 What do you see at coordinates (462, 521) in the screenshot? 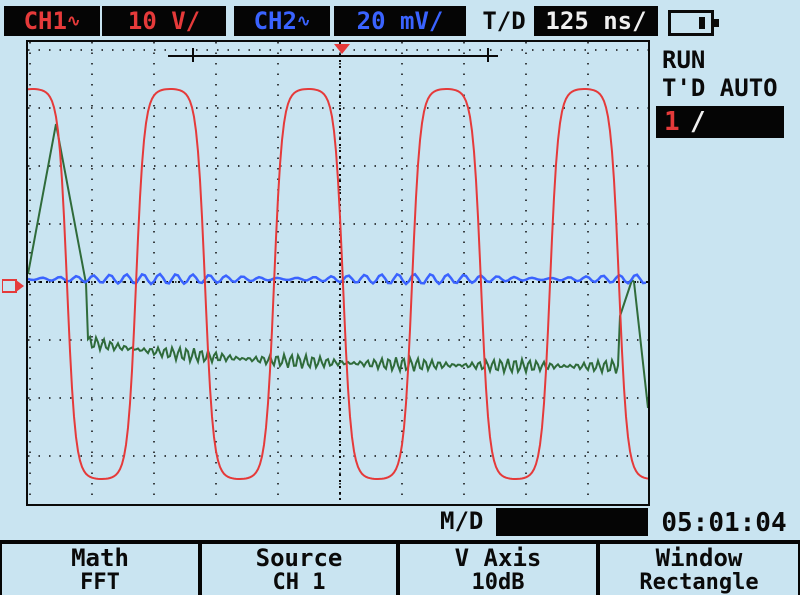
I see `md-label: M/D` at bounding box center [462, 521].